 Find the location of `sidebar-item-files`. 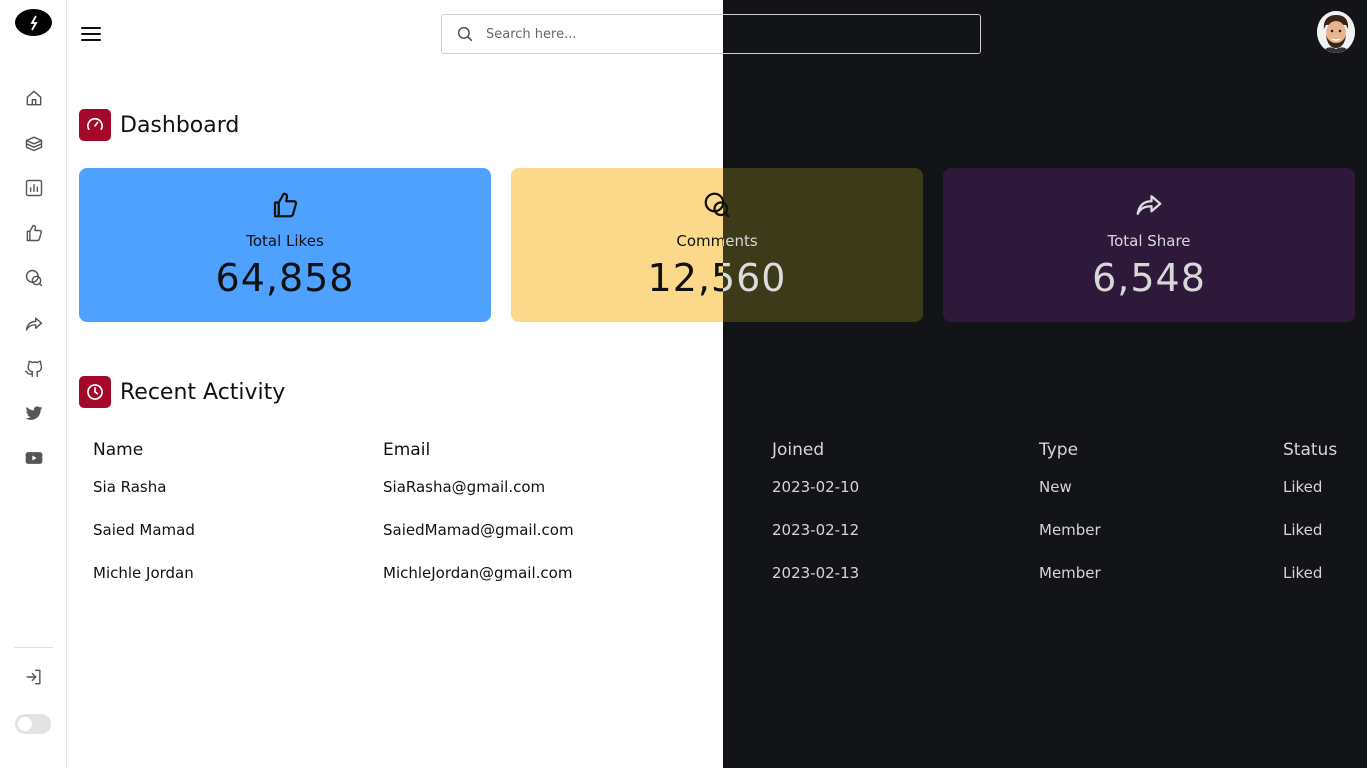

sidebar-item-files is located at coordinates (34, 143).